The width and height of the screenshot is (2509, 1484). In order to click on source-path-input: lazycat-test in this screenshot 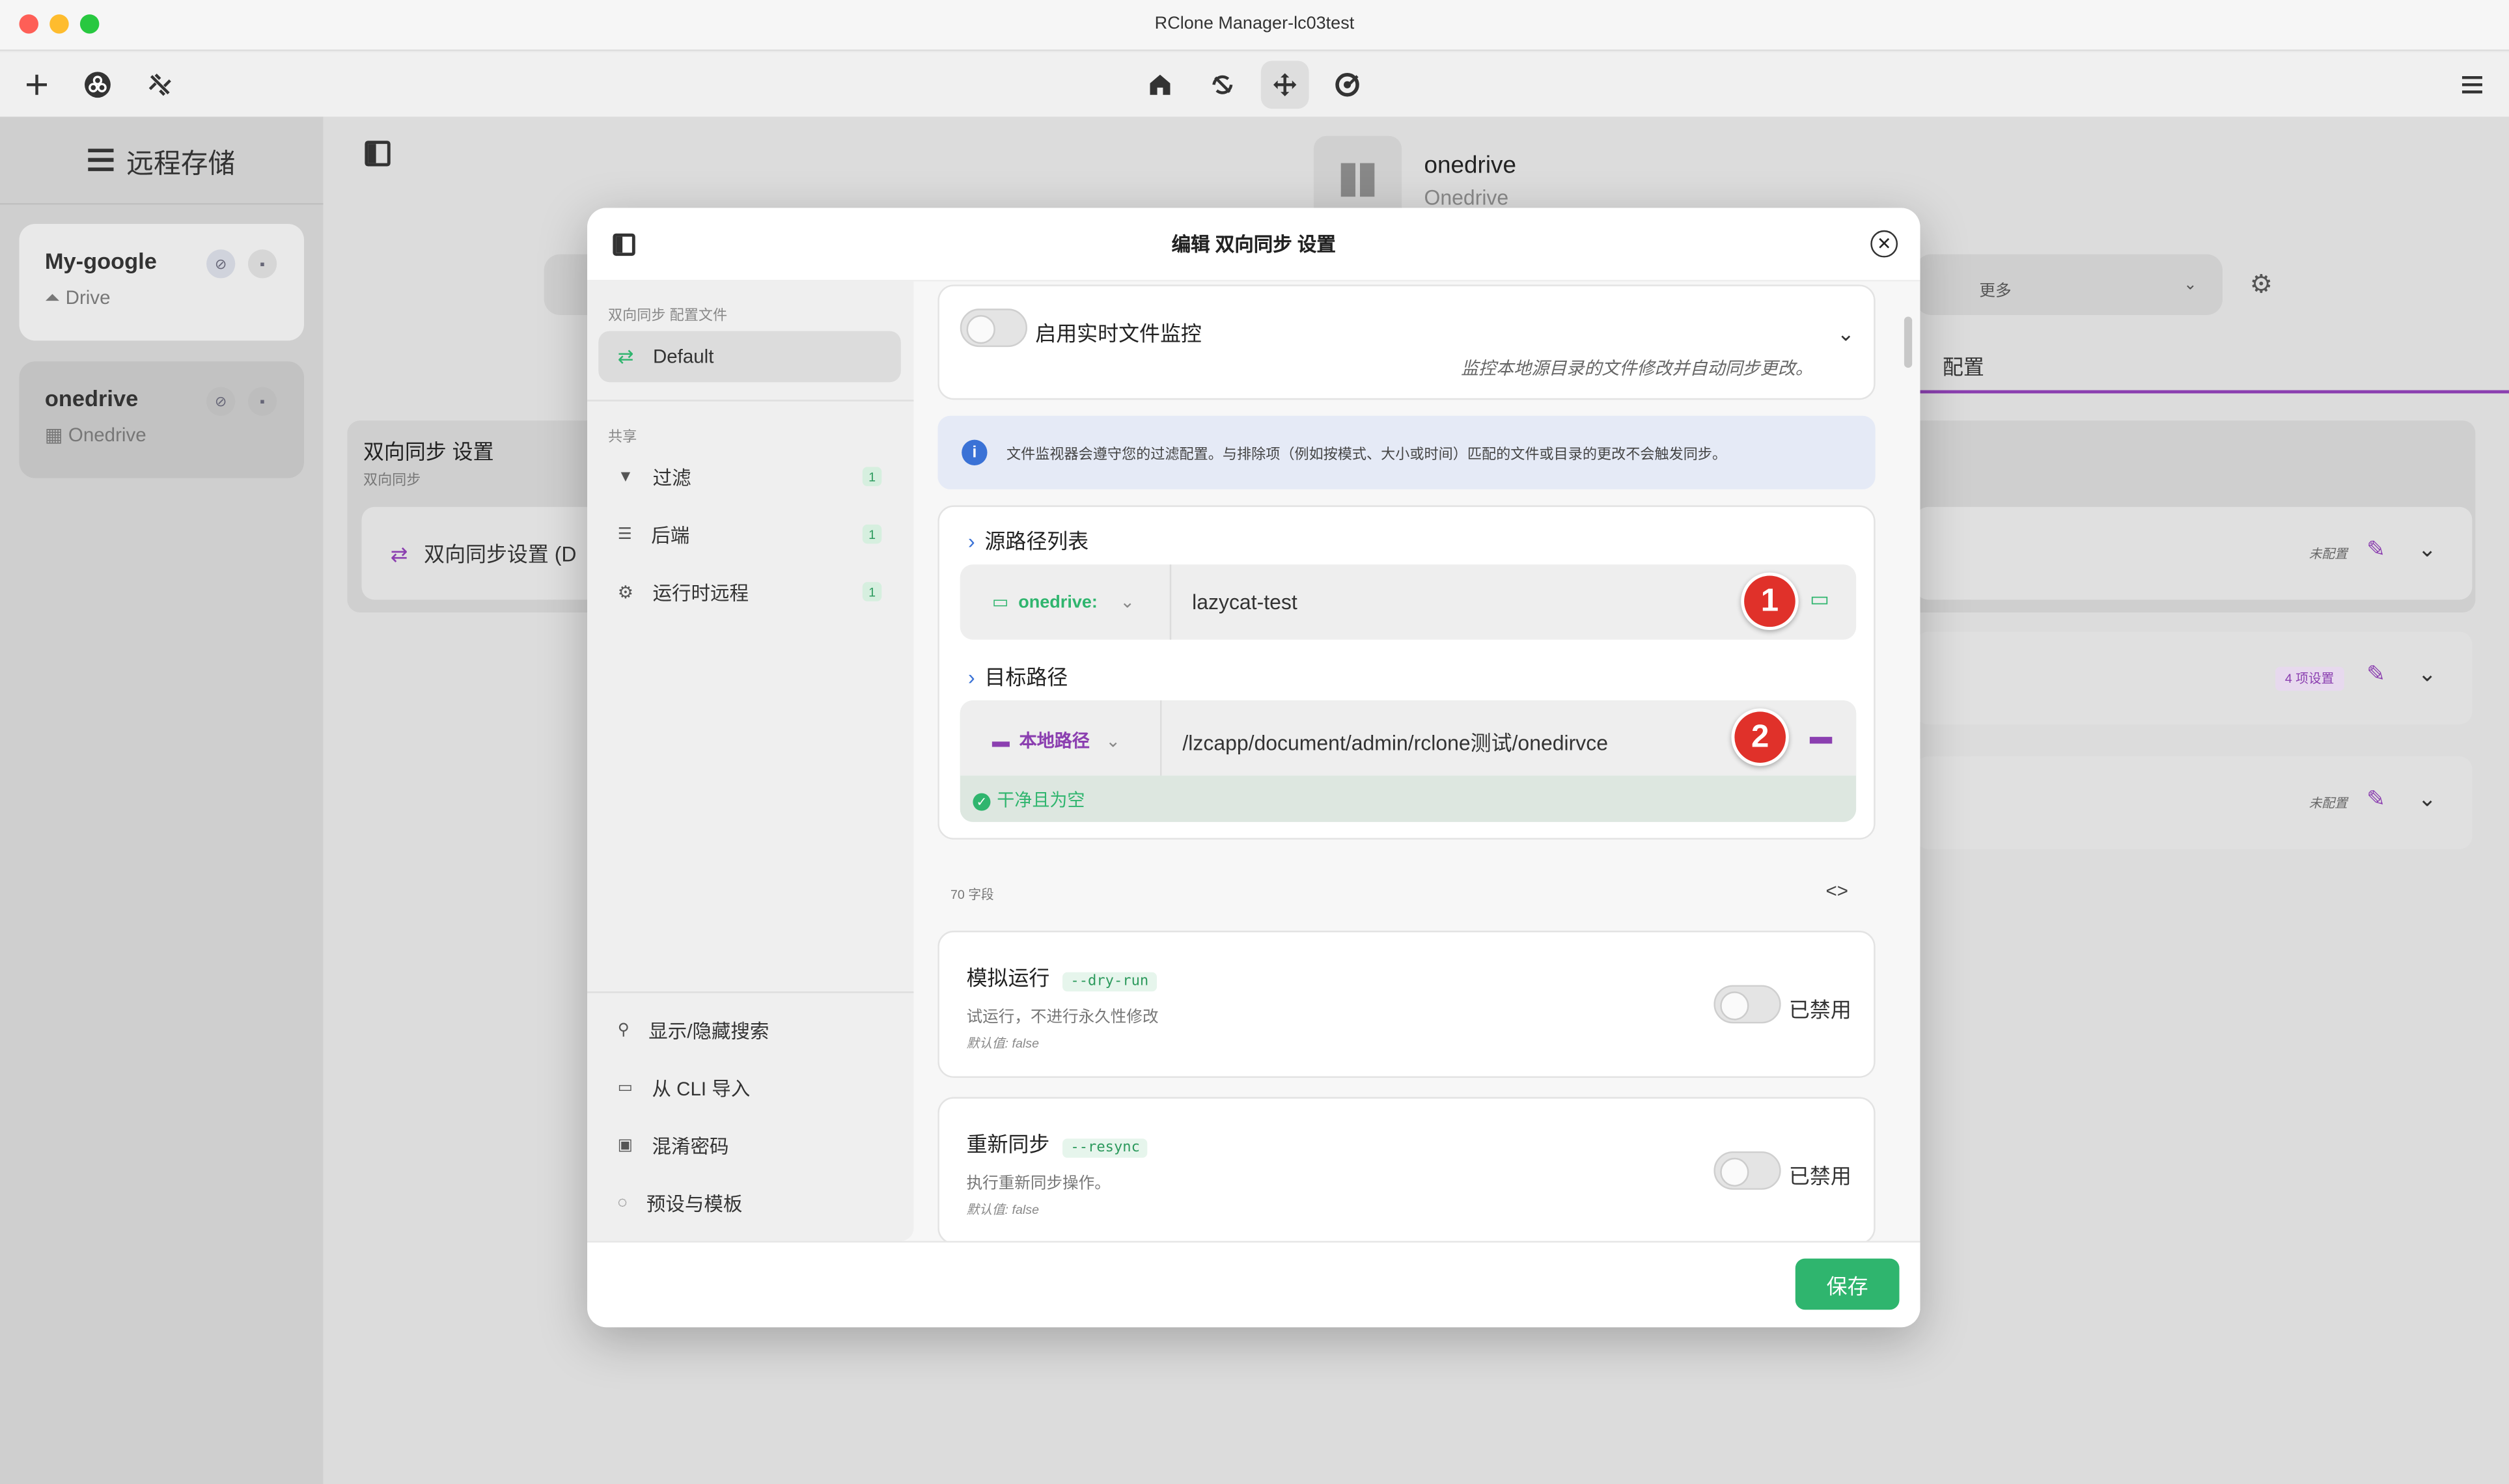, I will do `click(1244, 602)`.